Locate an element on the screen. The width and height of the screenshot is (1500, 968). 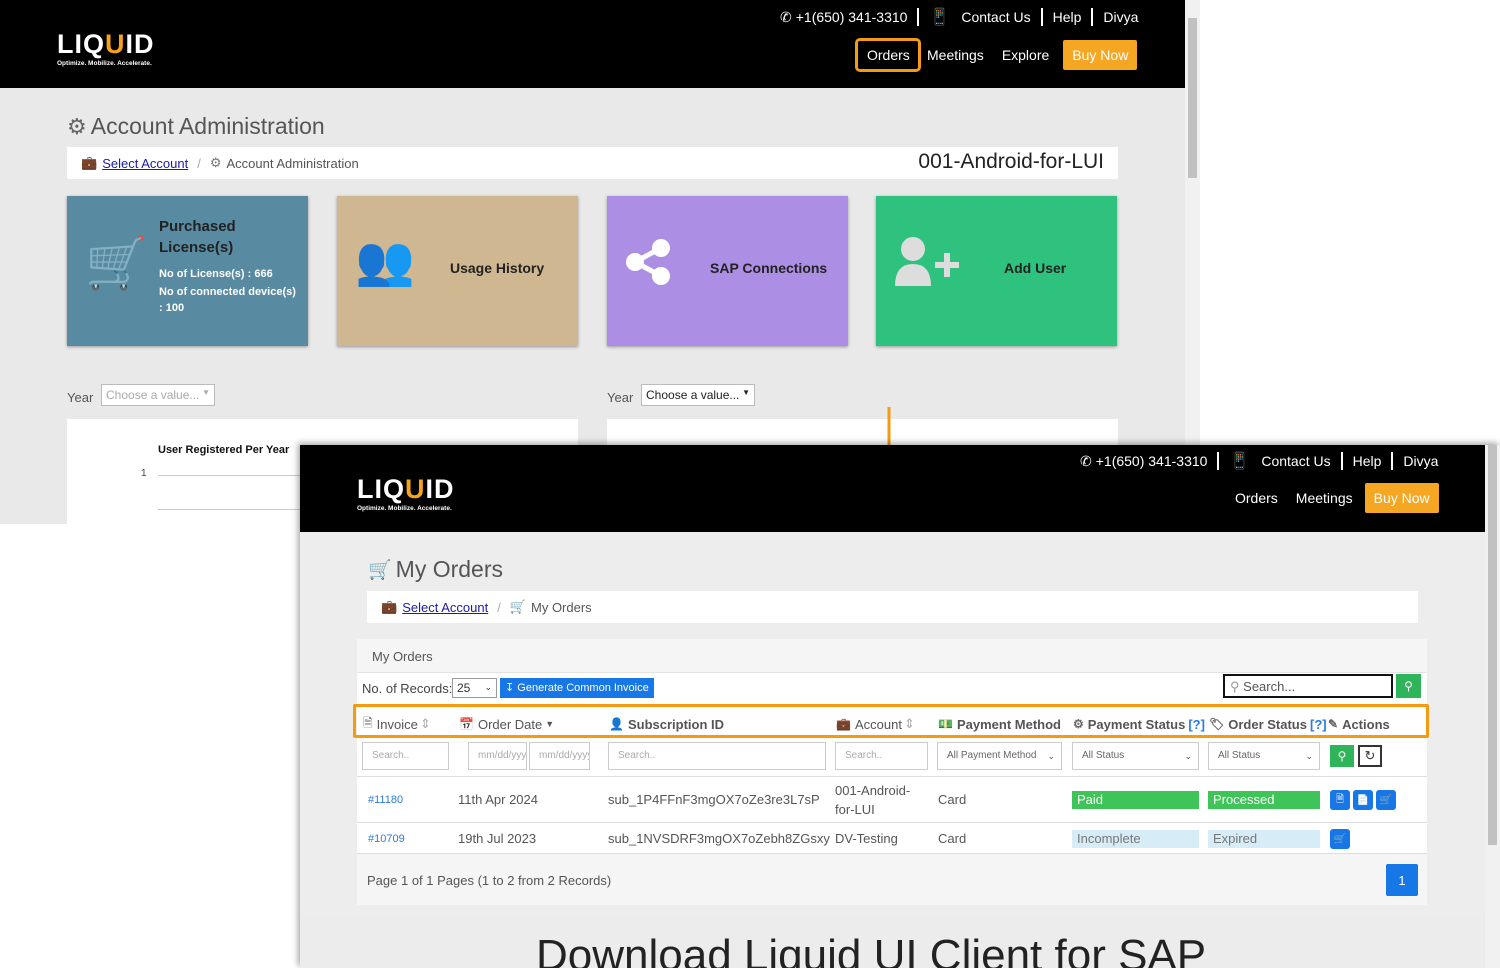
tag-icon: 🏷 is located at coordinates (1217, 724).